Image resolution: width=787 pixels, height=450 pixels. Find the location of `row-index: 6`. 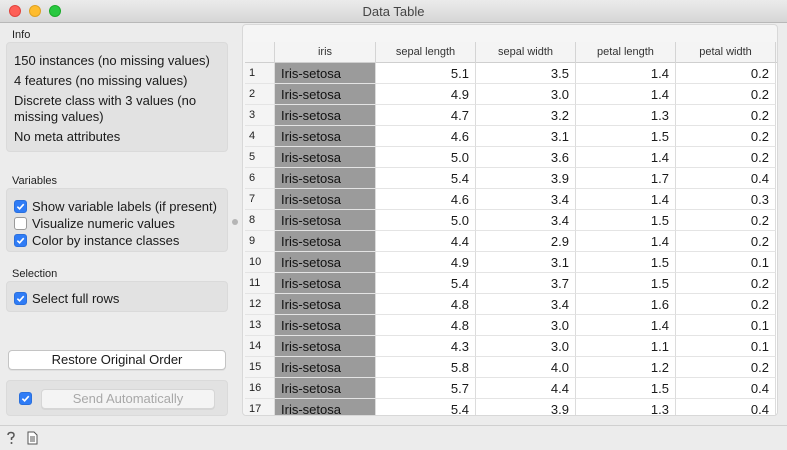

row-index: 6 is located at coordinates (260, 178).